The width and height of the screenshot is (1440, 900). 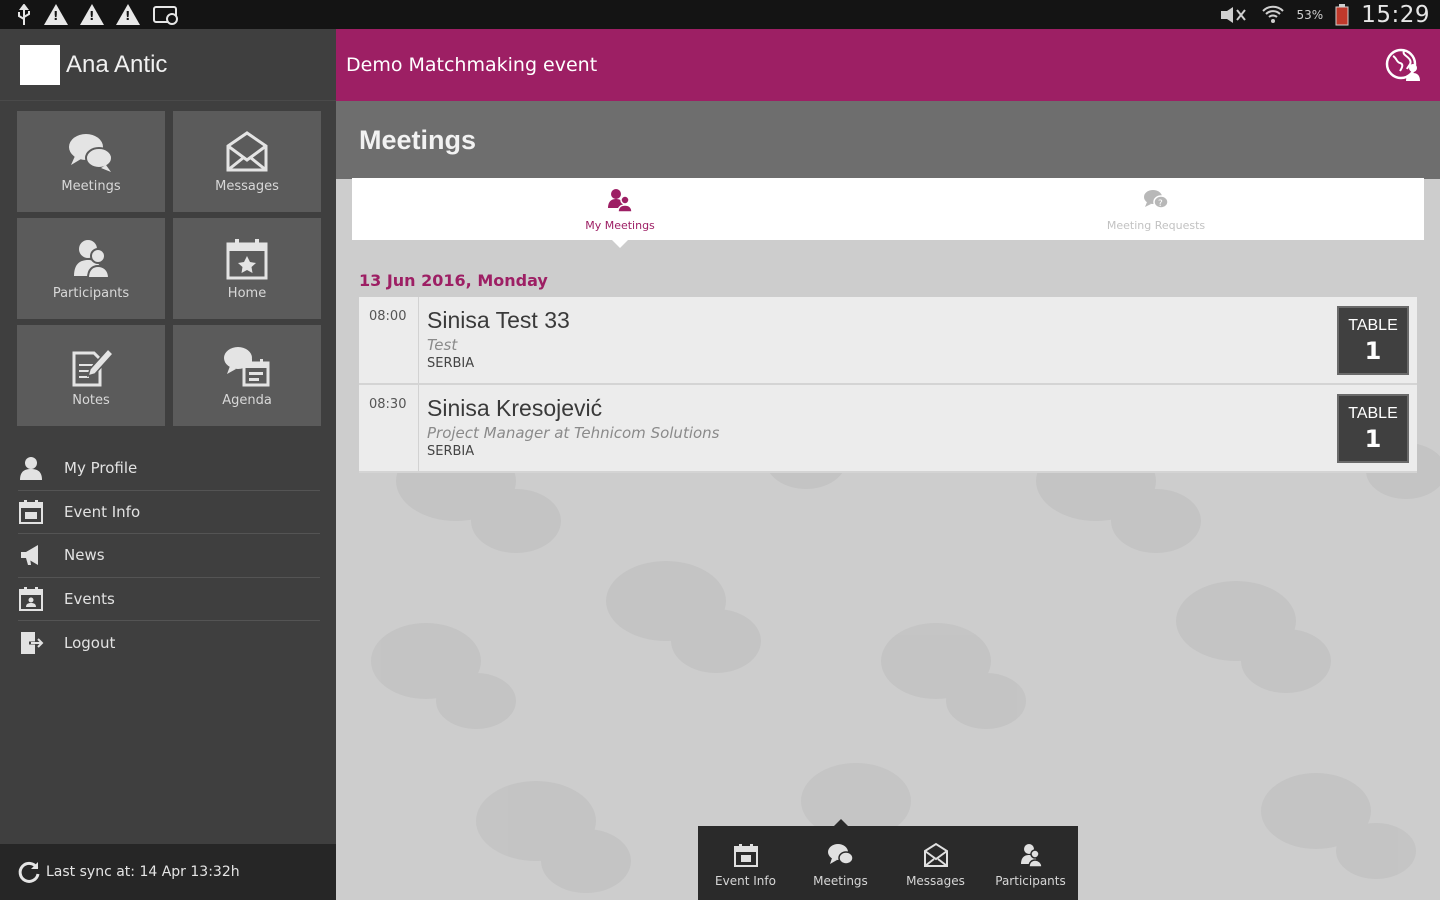 I want to click on sync-icon, so click(x=29, y=872).